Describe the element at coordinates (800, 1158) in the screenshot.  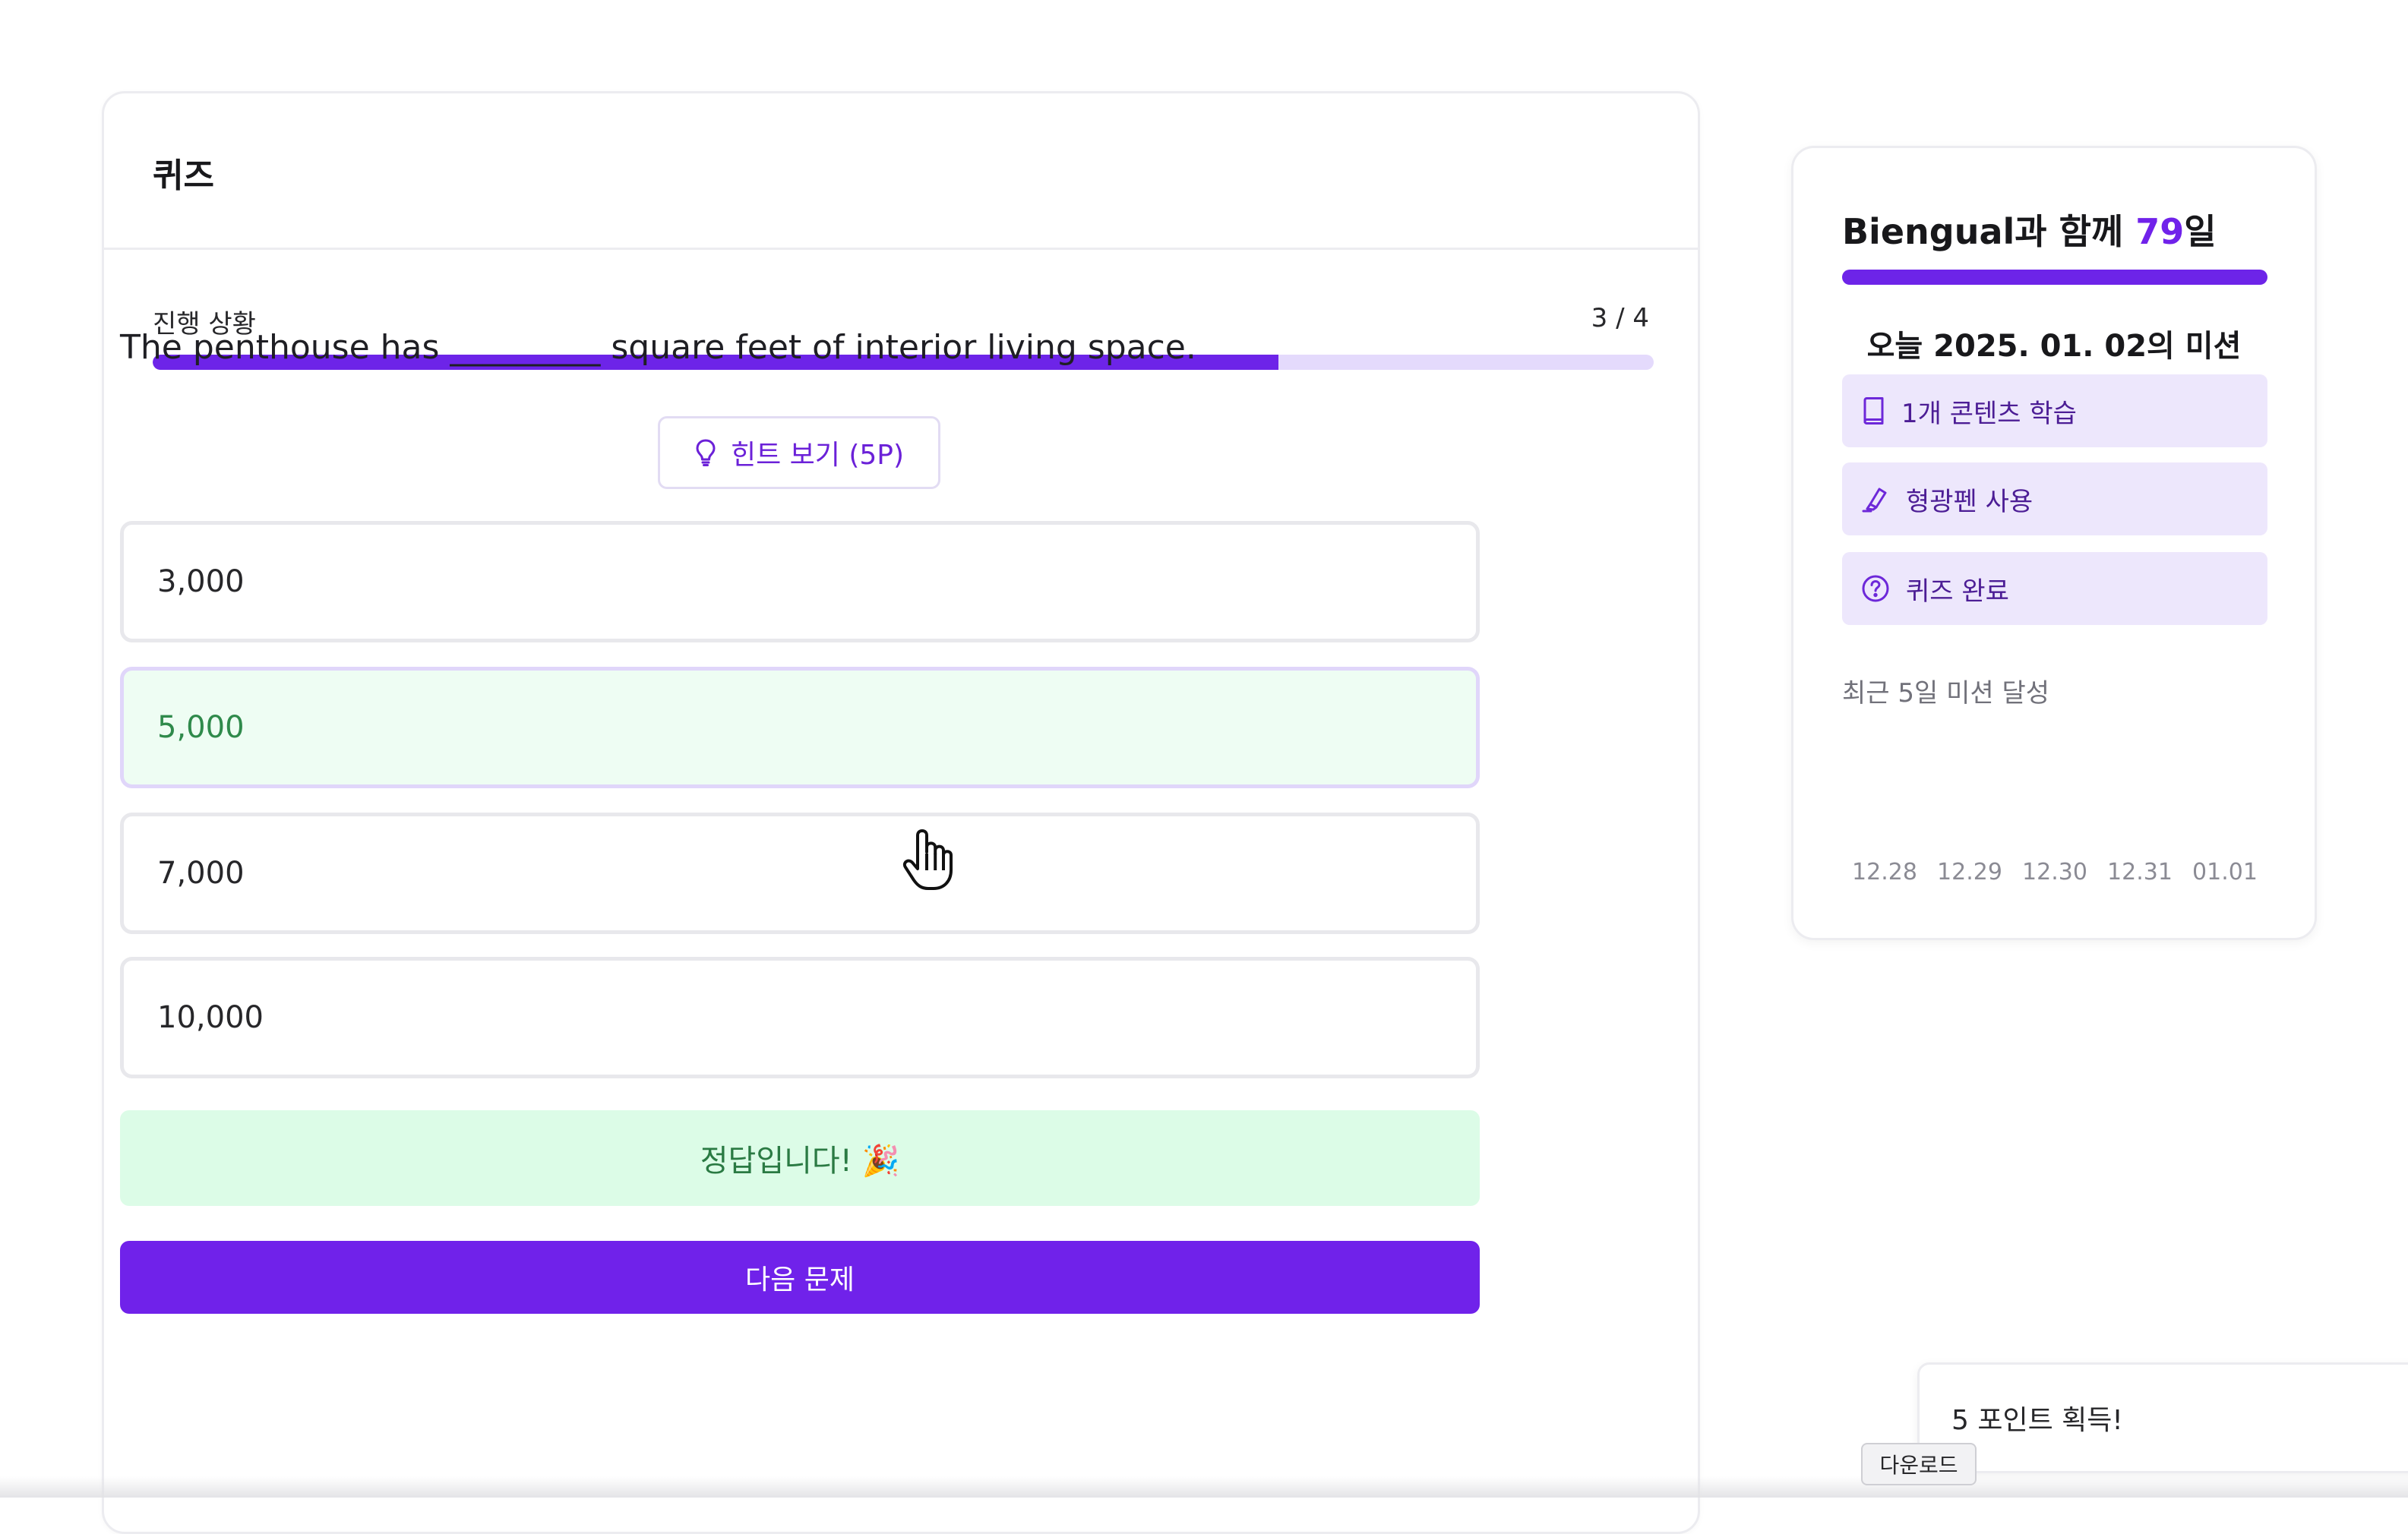
I see `correct-feedback-banner: 정답입니다! 🎉` at that location.